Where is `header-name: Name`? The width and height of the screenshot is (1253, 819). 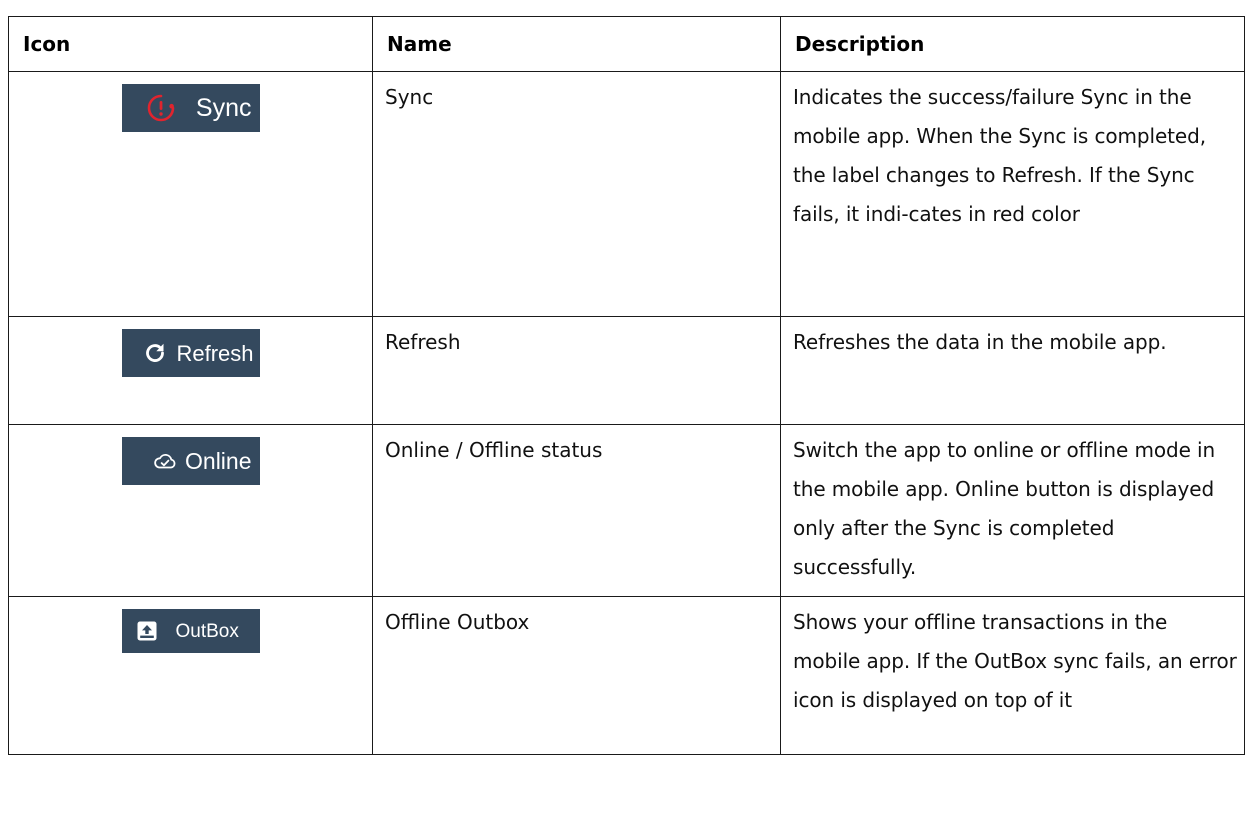 header-name: Name is located at coordinates (576, 44).